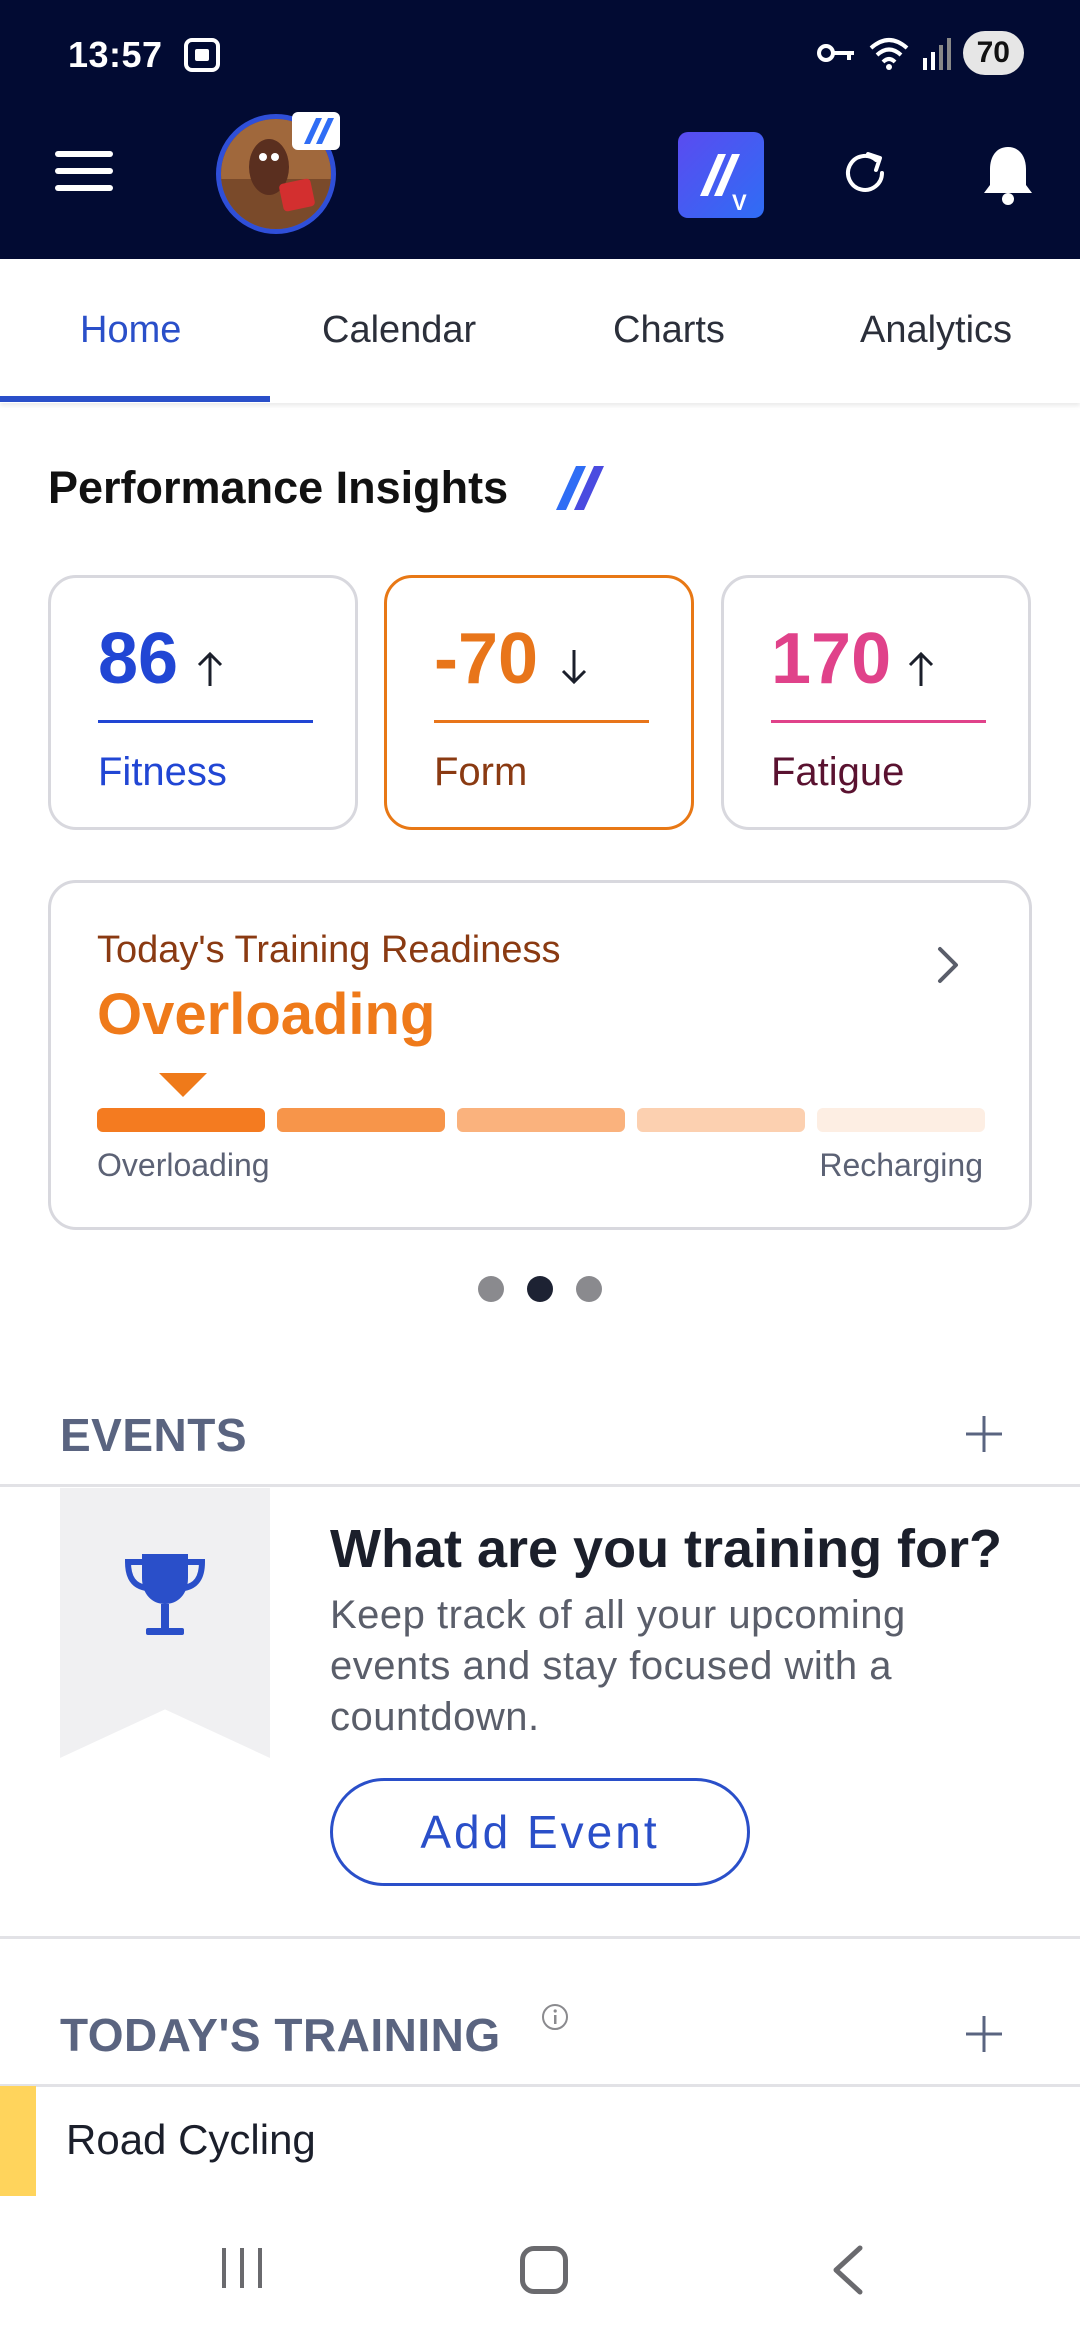 Image resolution: width=1080 pixels, height=2340 pixels. Describe the element at coordinates (183, 1165) in the screenshot. I see `readiness-scale-left: Overloading` at that location.